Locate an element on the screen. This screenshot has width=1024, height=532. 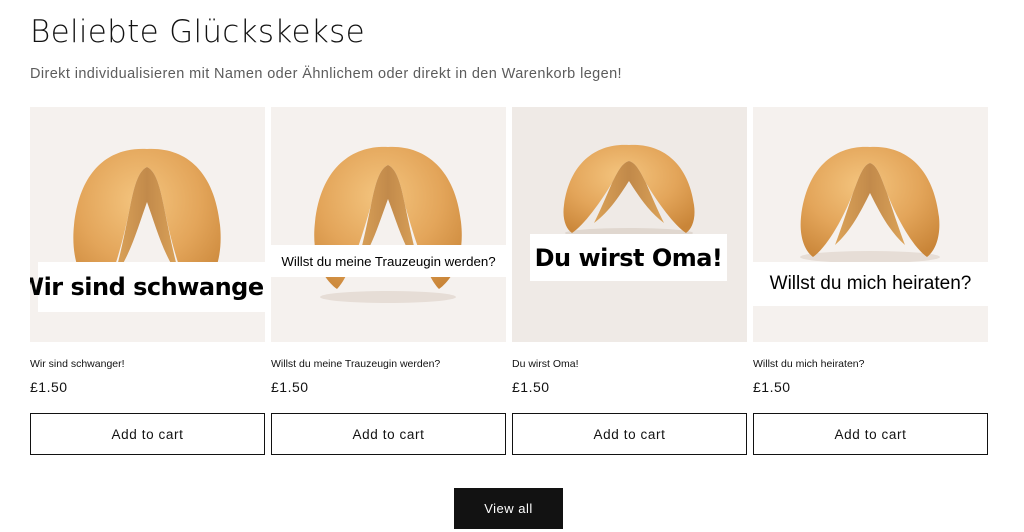
product-image: Du wirst Oma! is located at coordinates (629, 224).